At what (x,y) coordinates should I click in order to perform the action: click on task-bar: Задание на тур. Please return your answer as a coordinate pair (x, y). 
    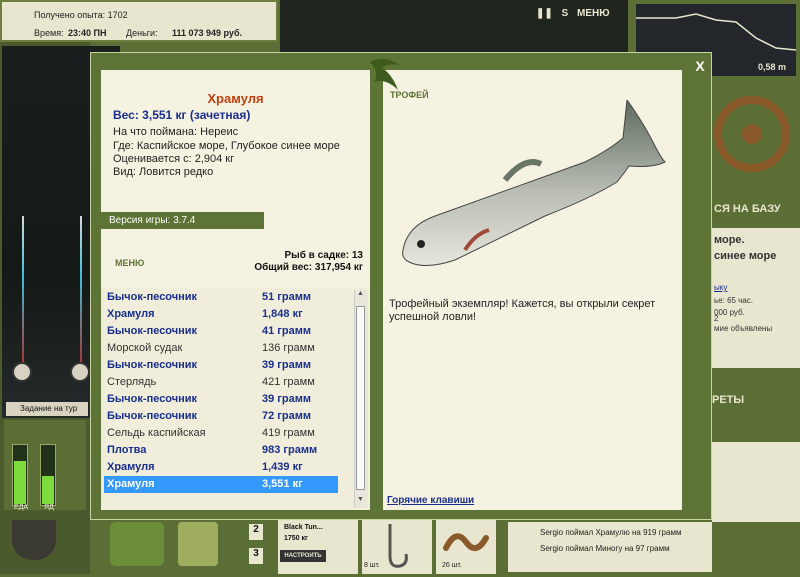
    Looking at the image, I should click on (47, 409).